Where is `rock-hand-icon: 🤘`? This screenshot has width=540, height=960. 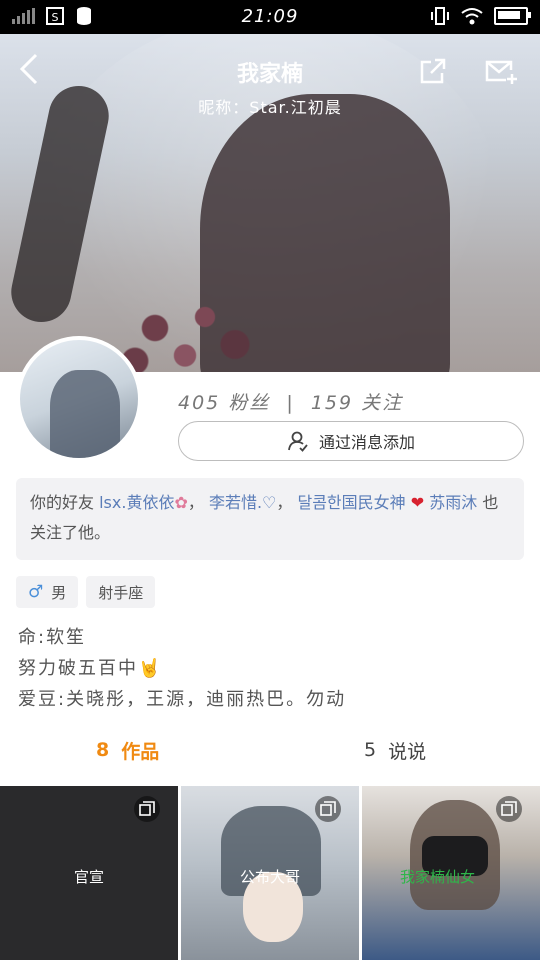
rock-hand-icon: 🤘 is located at coordinates (150, 668).